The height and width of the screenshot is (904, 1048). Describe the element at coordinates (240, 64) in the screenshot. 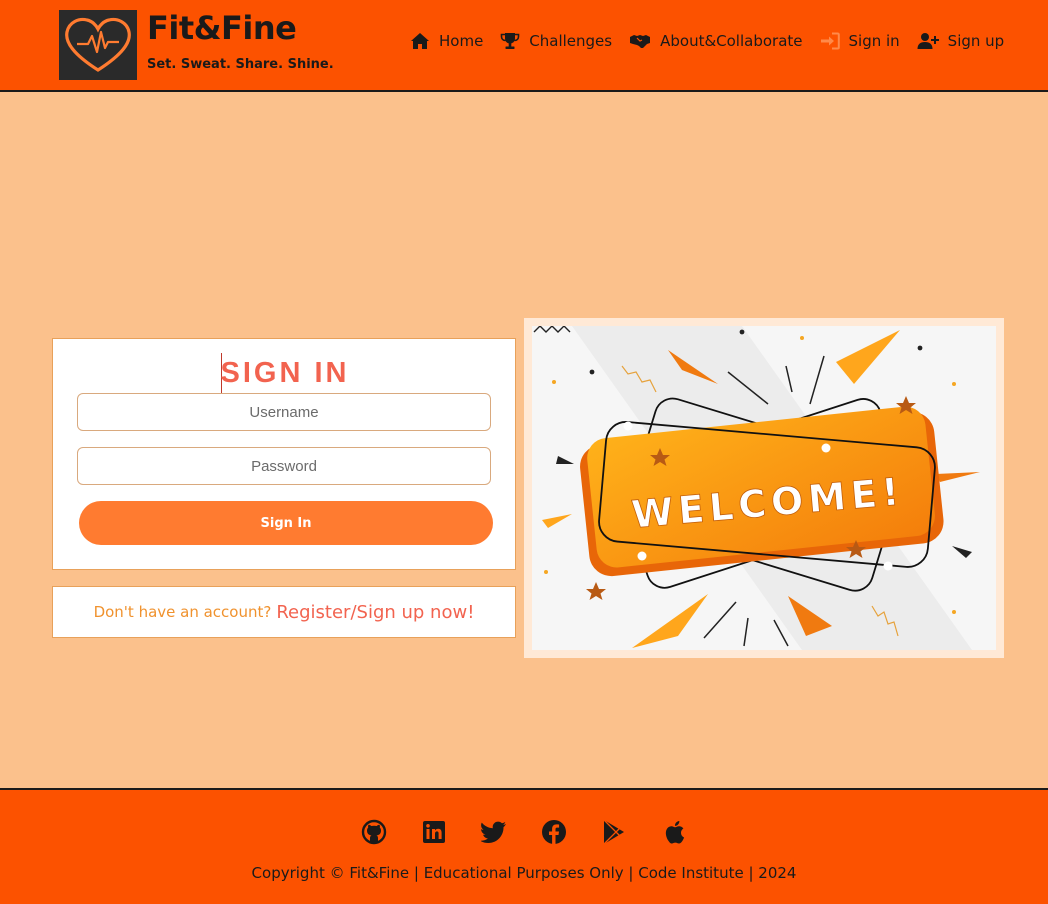

I see `brand-tagline: Set. Sweat. Share. Shine.` at that location.